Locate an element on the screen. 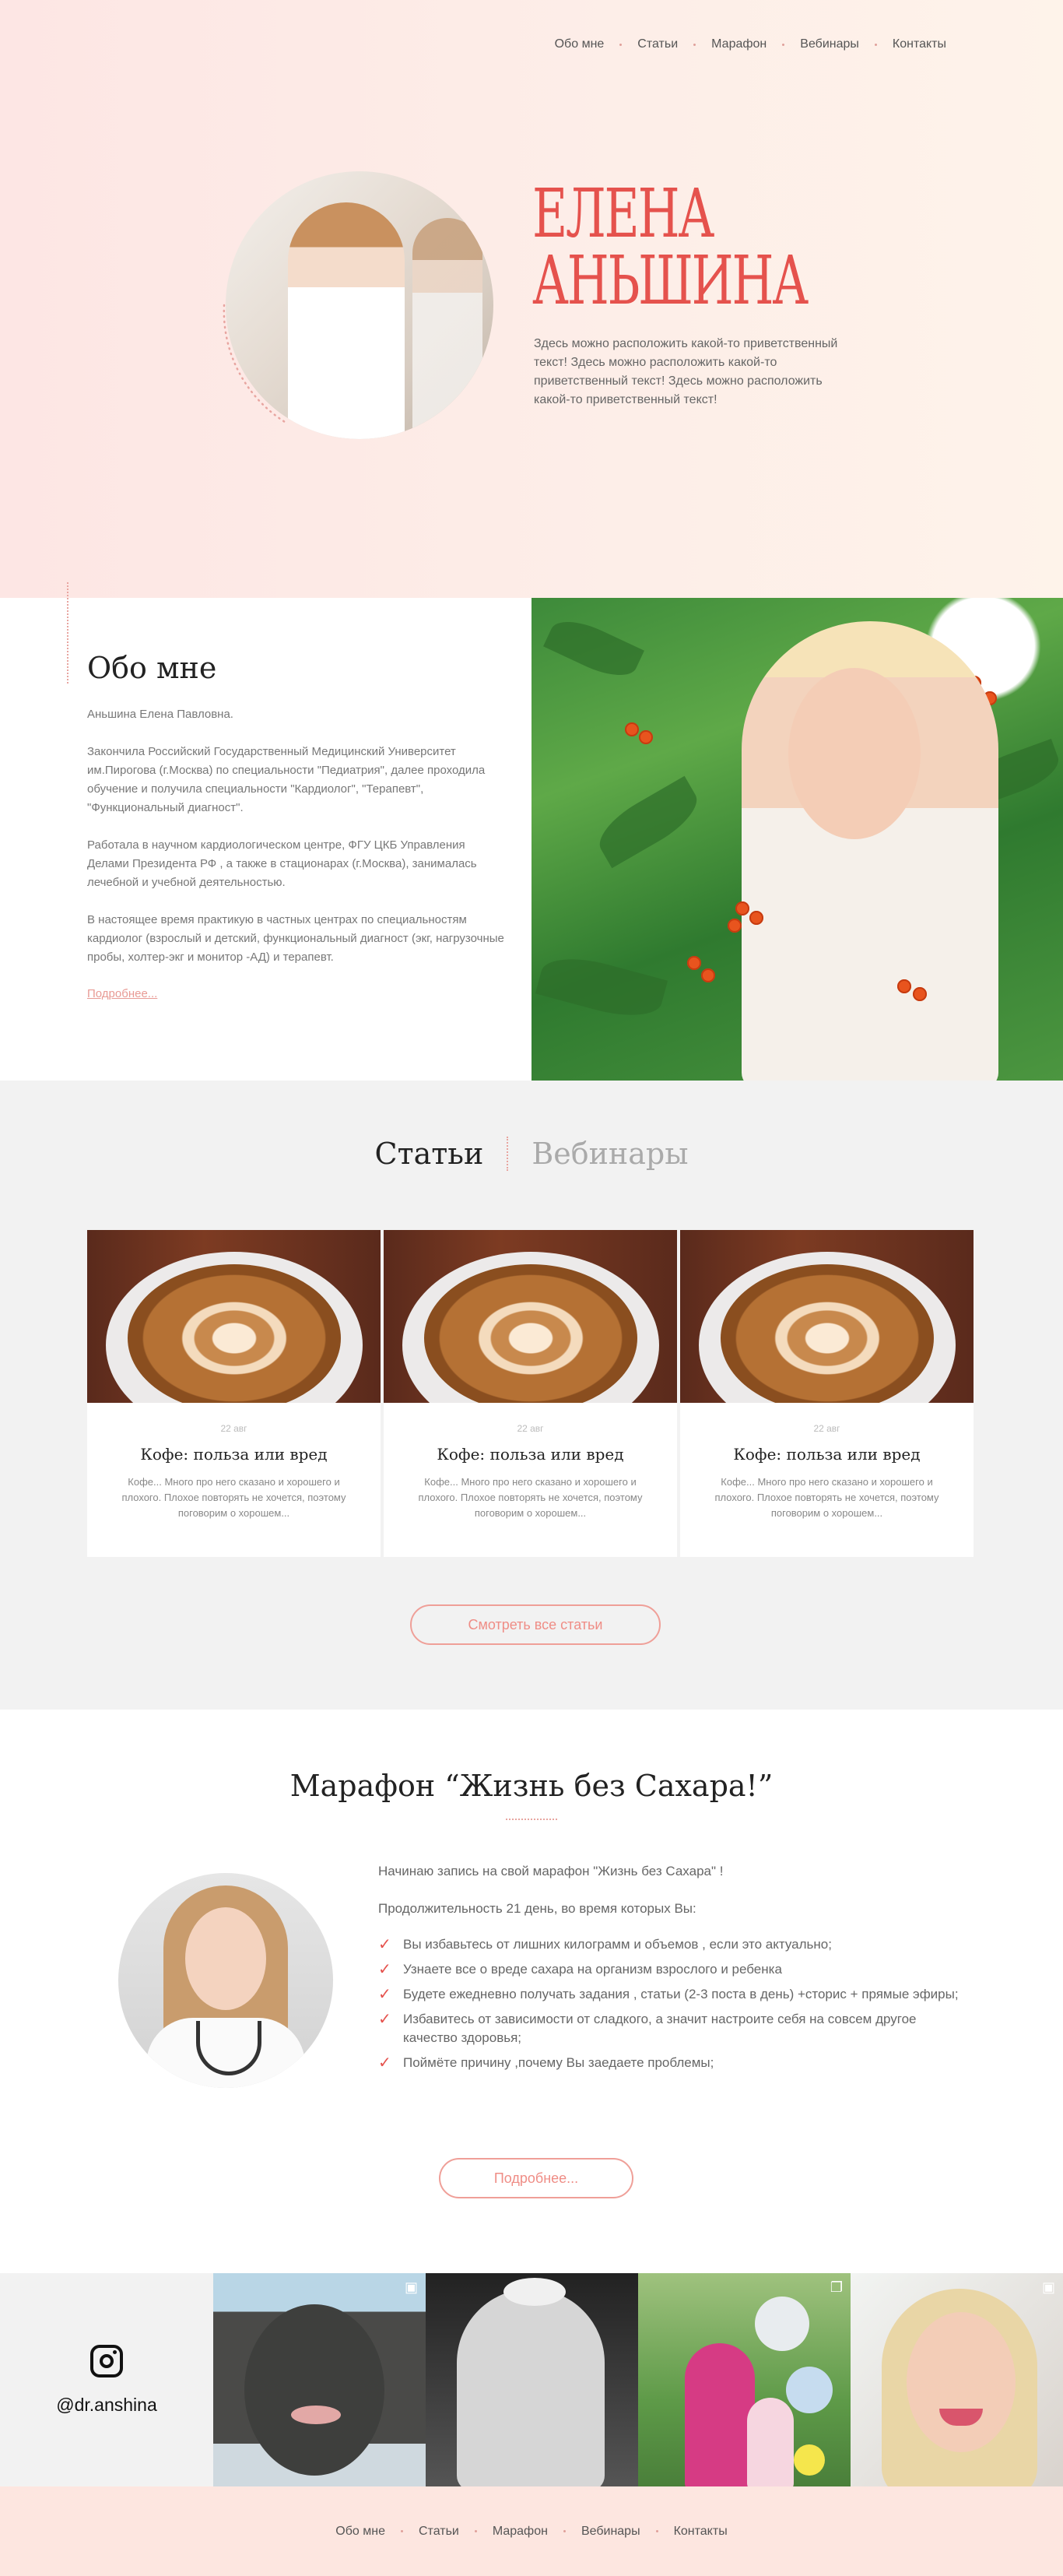 This screenshot has width=1063, height=2576. footer-link-contacts: Контакты is located at coordinates (701, 2532).